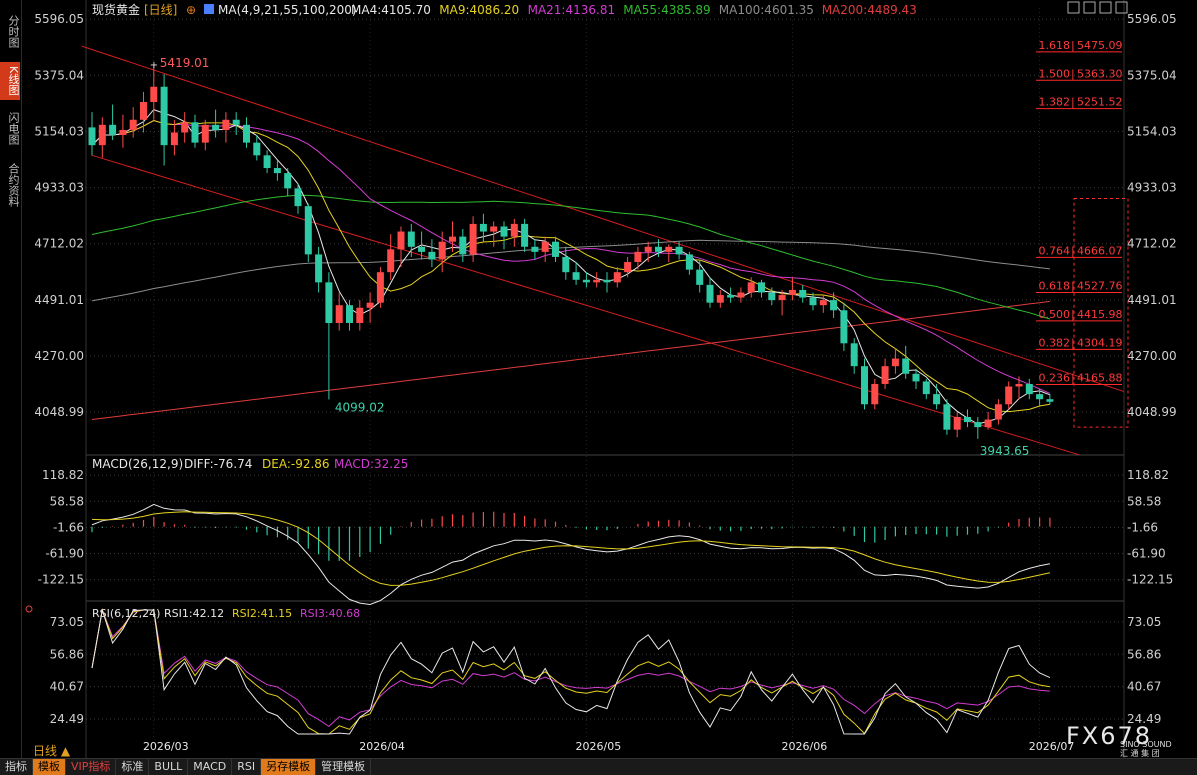  I want to click on period-selector: 日线 ▲, so click(51, 750).